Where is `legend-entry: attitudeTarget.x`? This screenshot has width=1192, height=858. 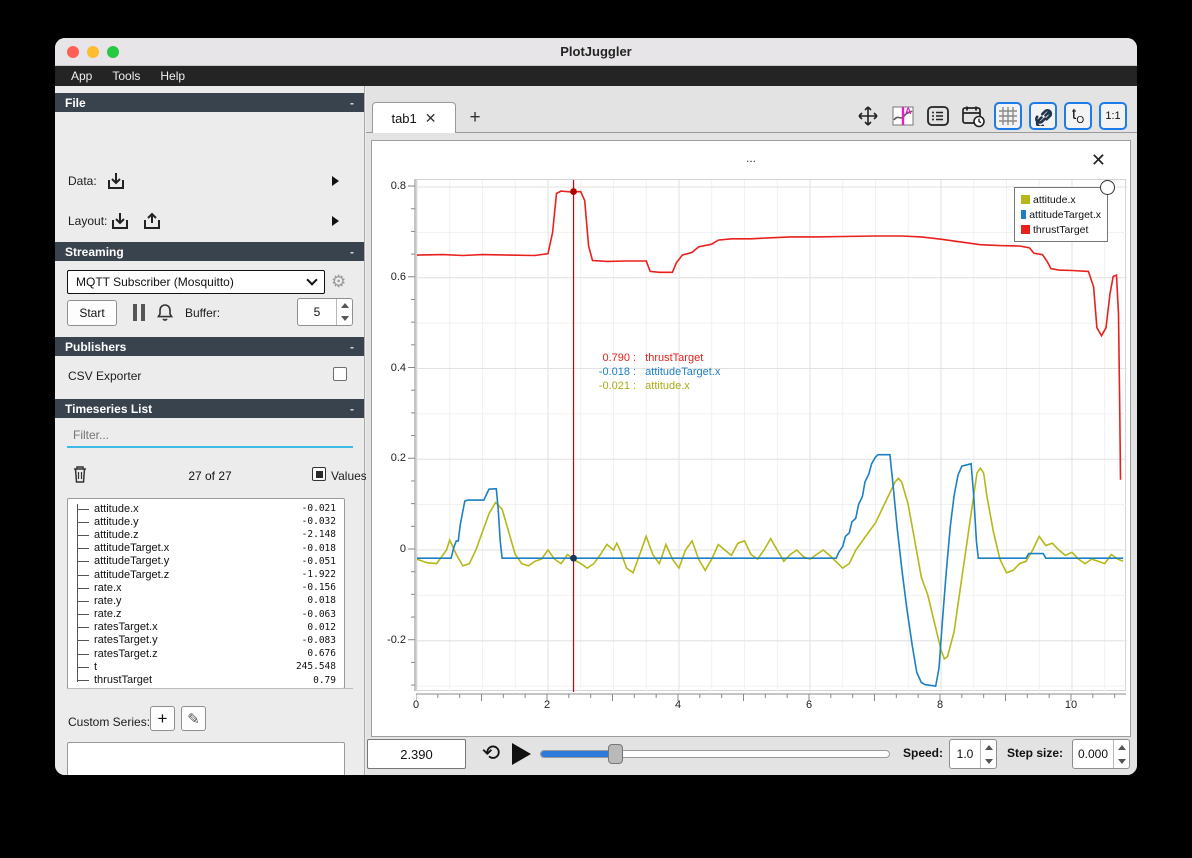 legend-entry: attitudeTarget.x is located at coordinates (1061, 214).